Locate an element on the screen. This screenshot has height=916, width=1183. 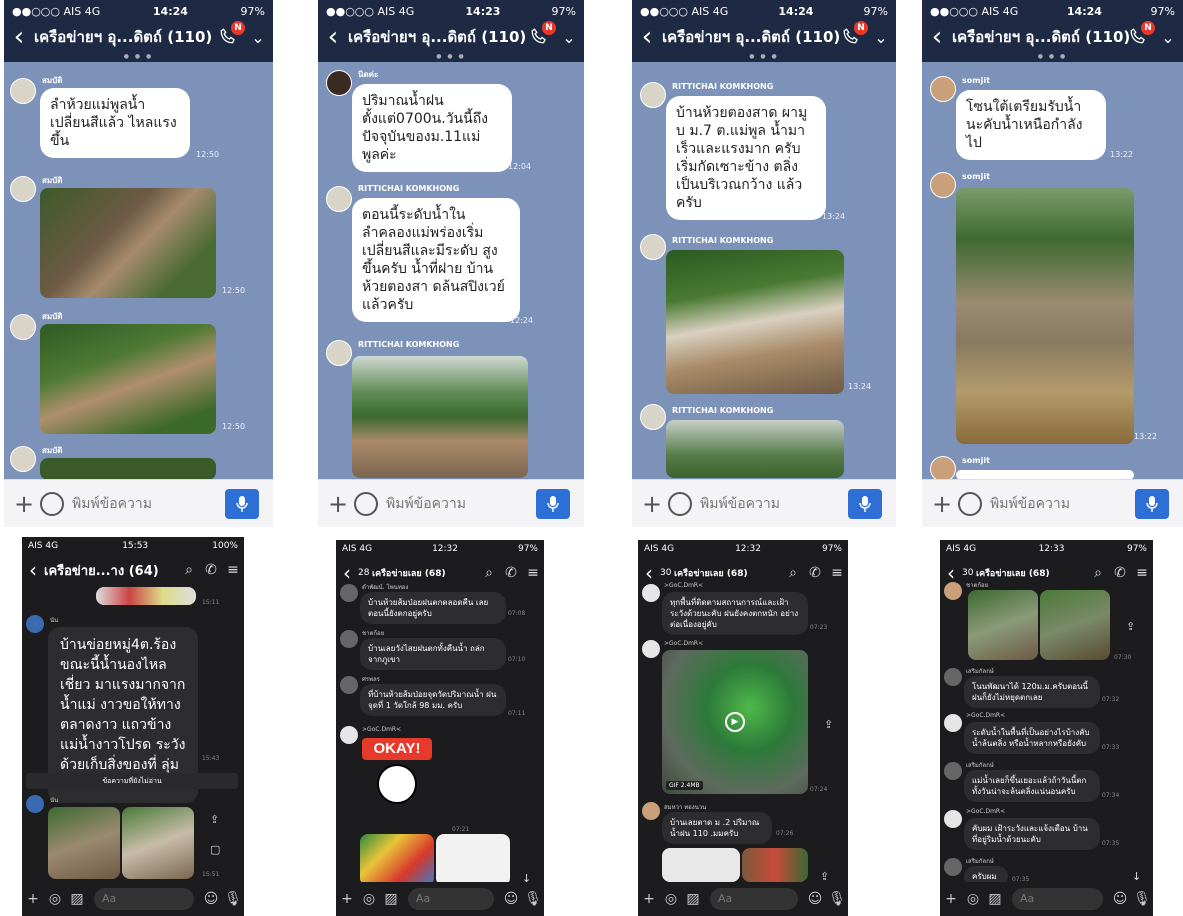
okay-sticker: OKAY! is located at coordinates (397, 778).